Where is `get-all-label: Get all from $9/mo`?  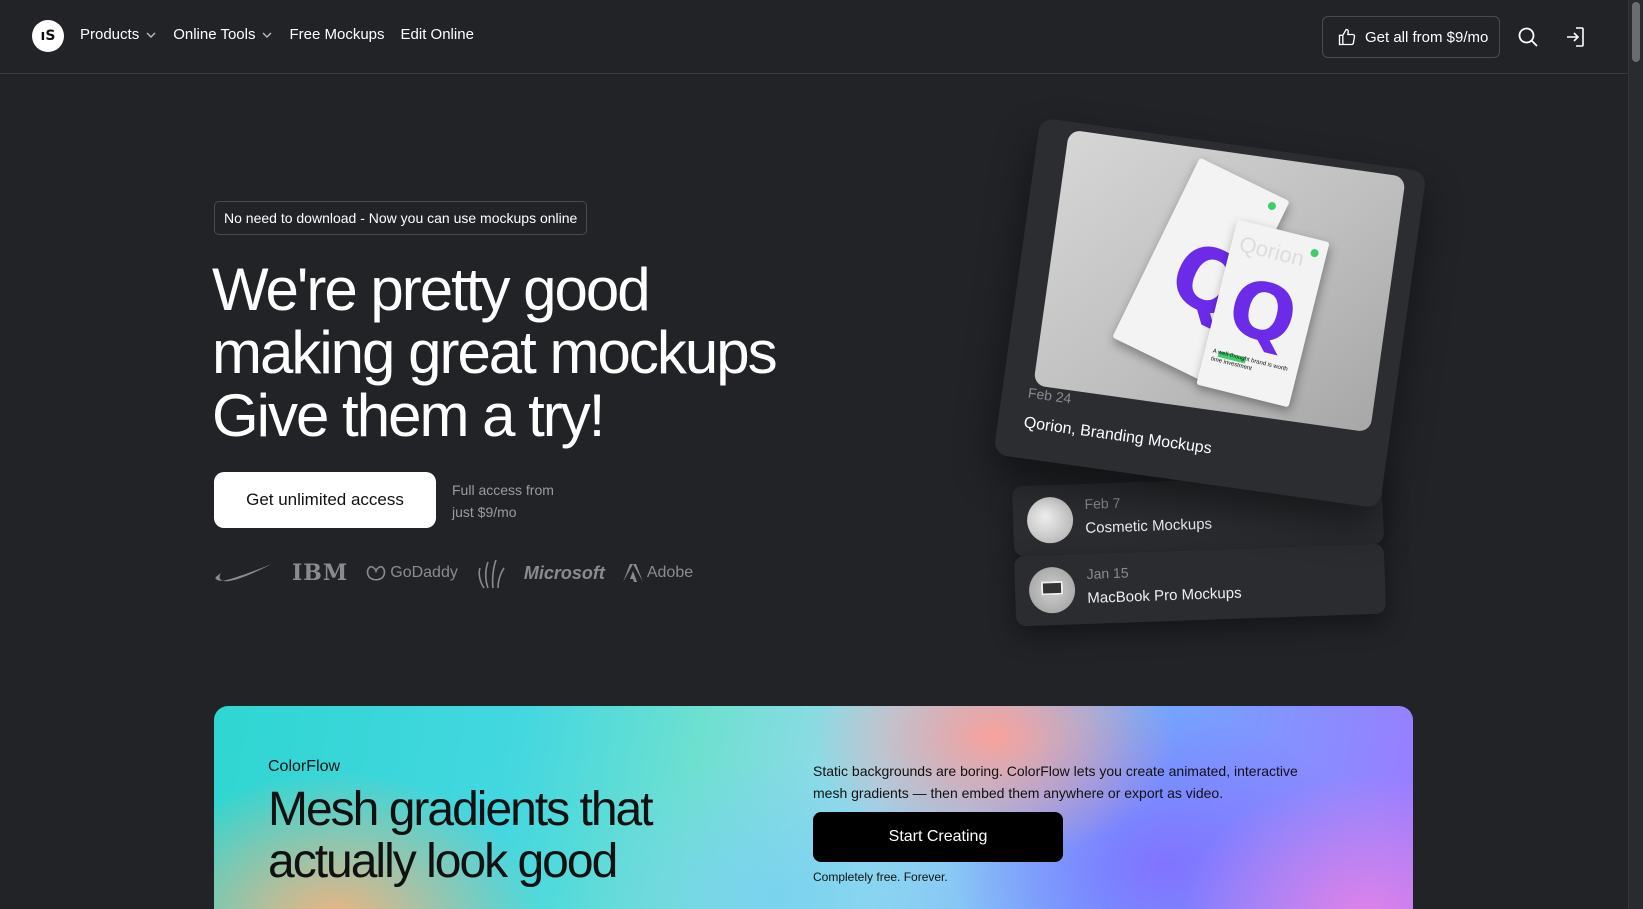
get-all-label: Get all from $9/mo is located at coordinates (1427, 37).